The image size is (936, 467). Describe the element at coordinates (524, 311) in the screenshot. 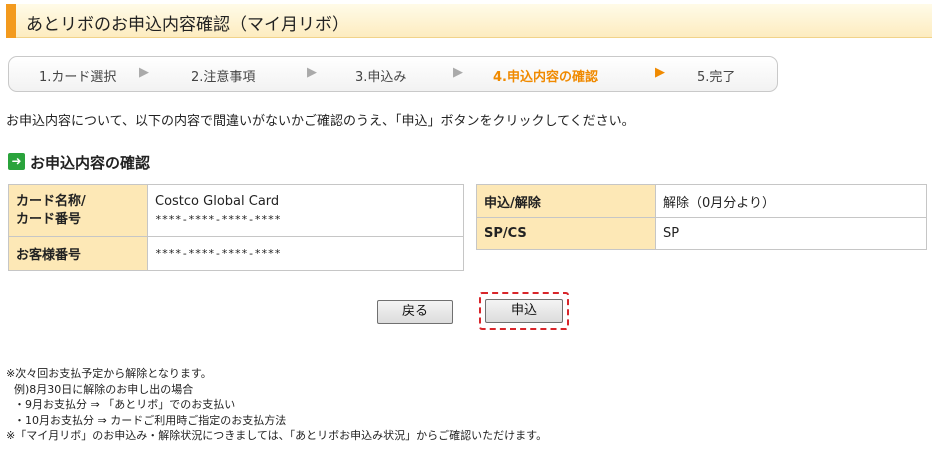

I see `apply-button: 申込` at that location.